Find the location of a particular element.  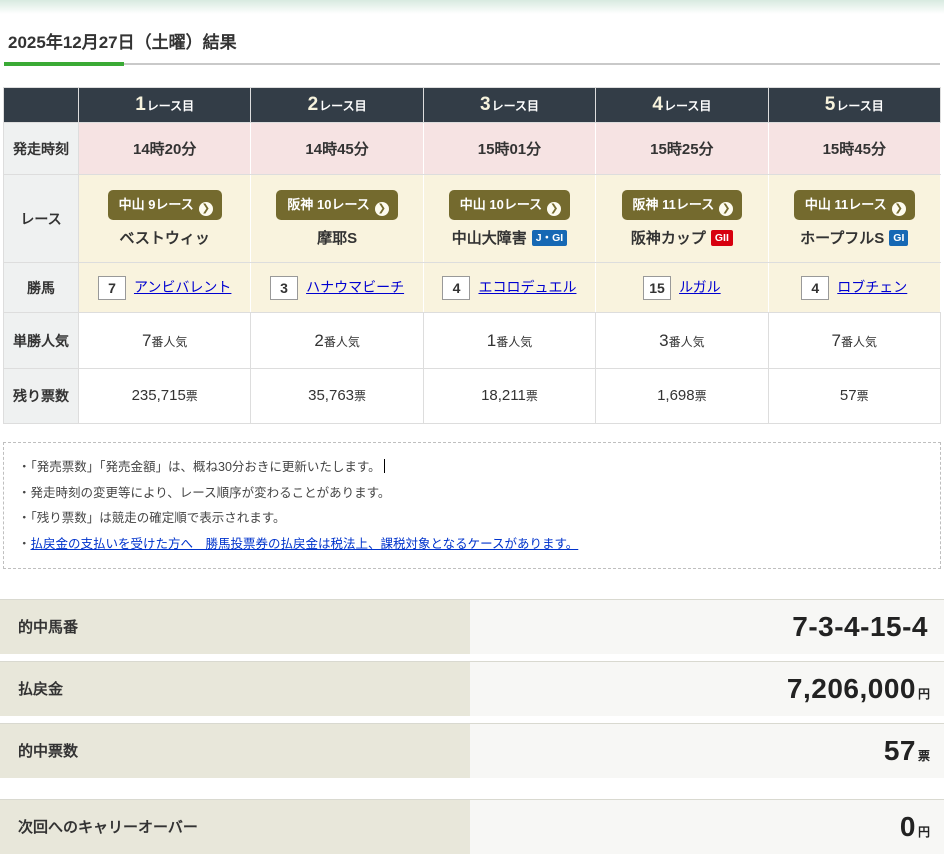

race-button-label-2: 阪神 10レース is located at coordinates (328, 204).